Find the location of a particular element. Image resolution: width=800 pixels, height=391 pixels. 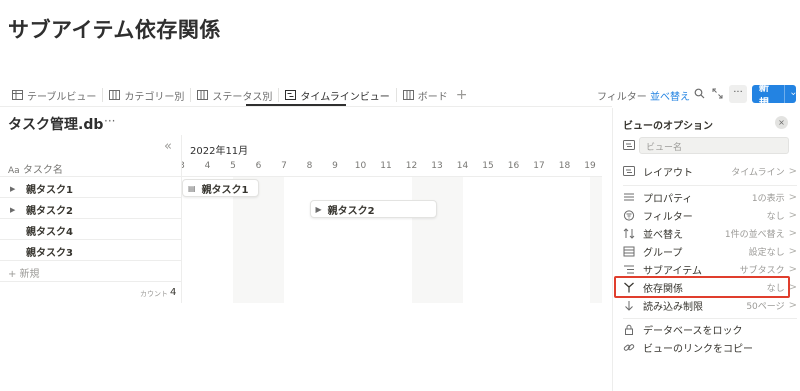

option-sort: 並べ替え 1件の並べ替え > is located at coordinates (710, 233).